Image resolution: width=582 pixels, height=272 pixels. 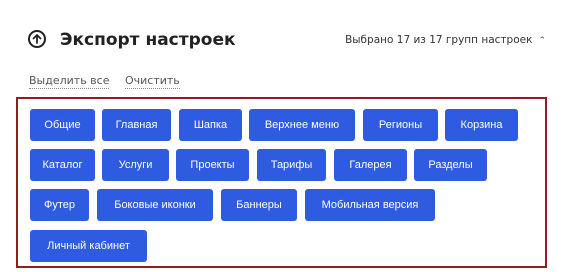 What do you see at coordinates (439, 40) in the screenshot?
I see `selection-summary-text: Выбрано 17 из 17 групп настроек` at bounding box center [439, 40].